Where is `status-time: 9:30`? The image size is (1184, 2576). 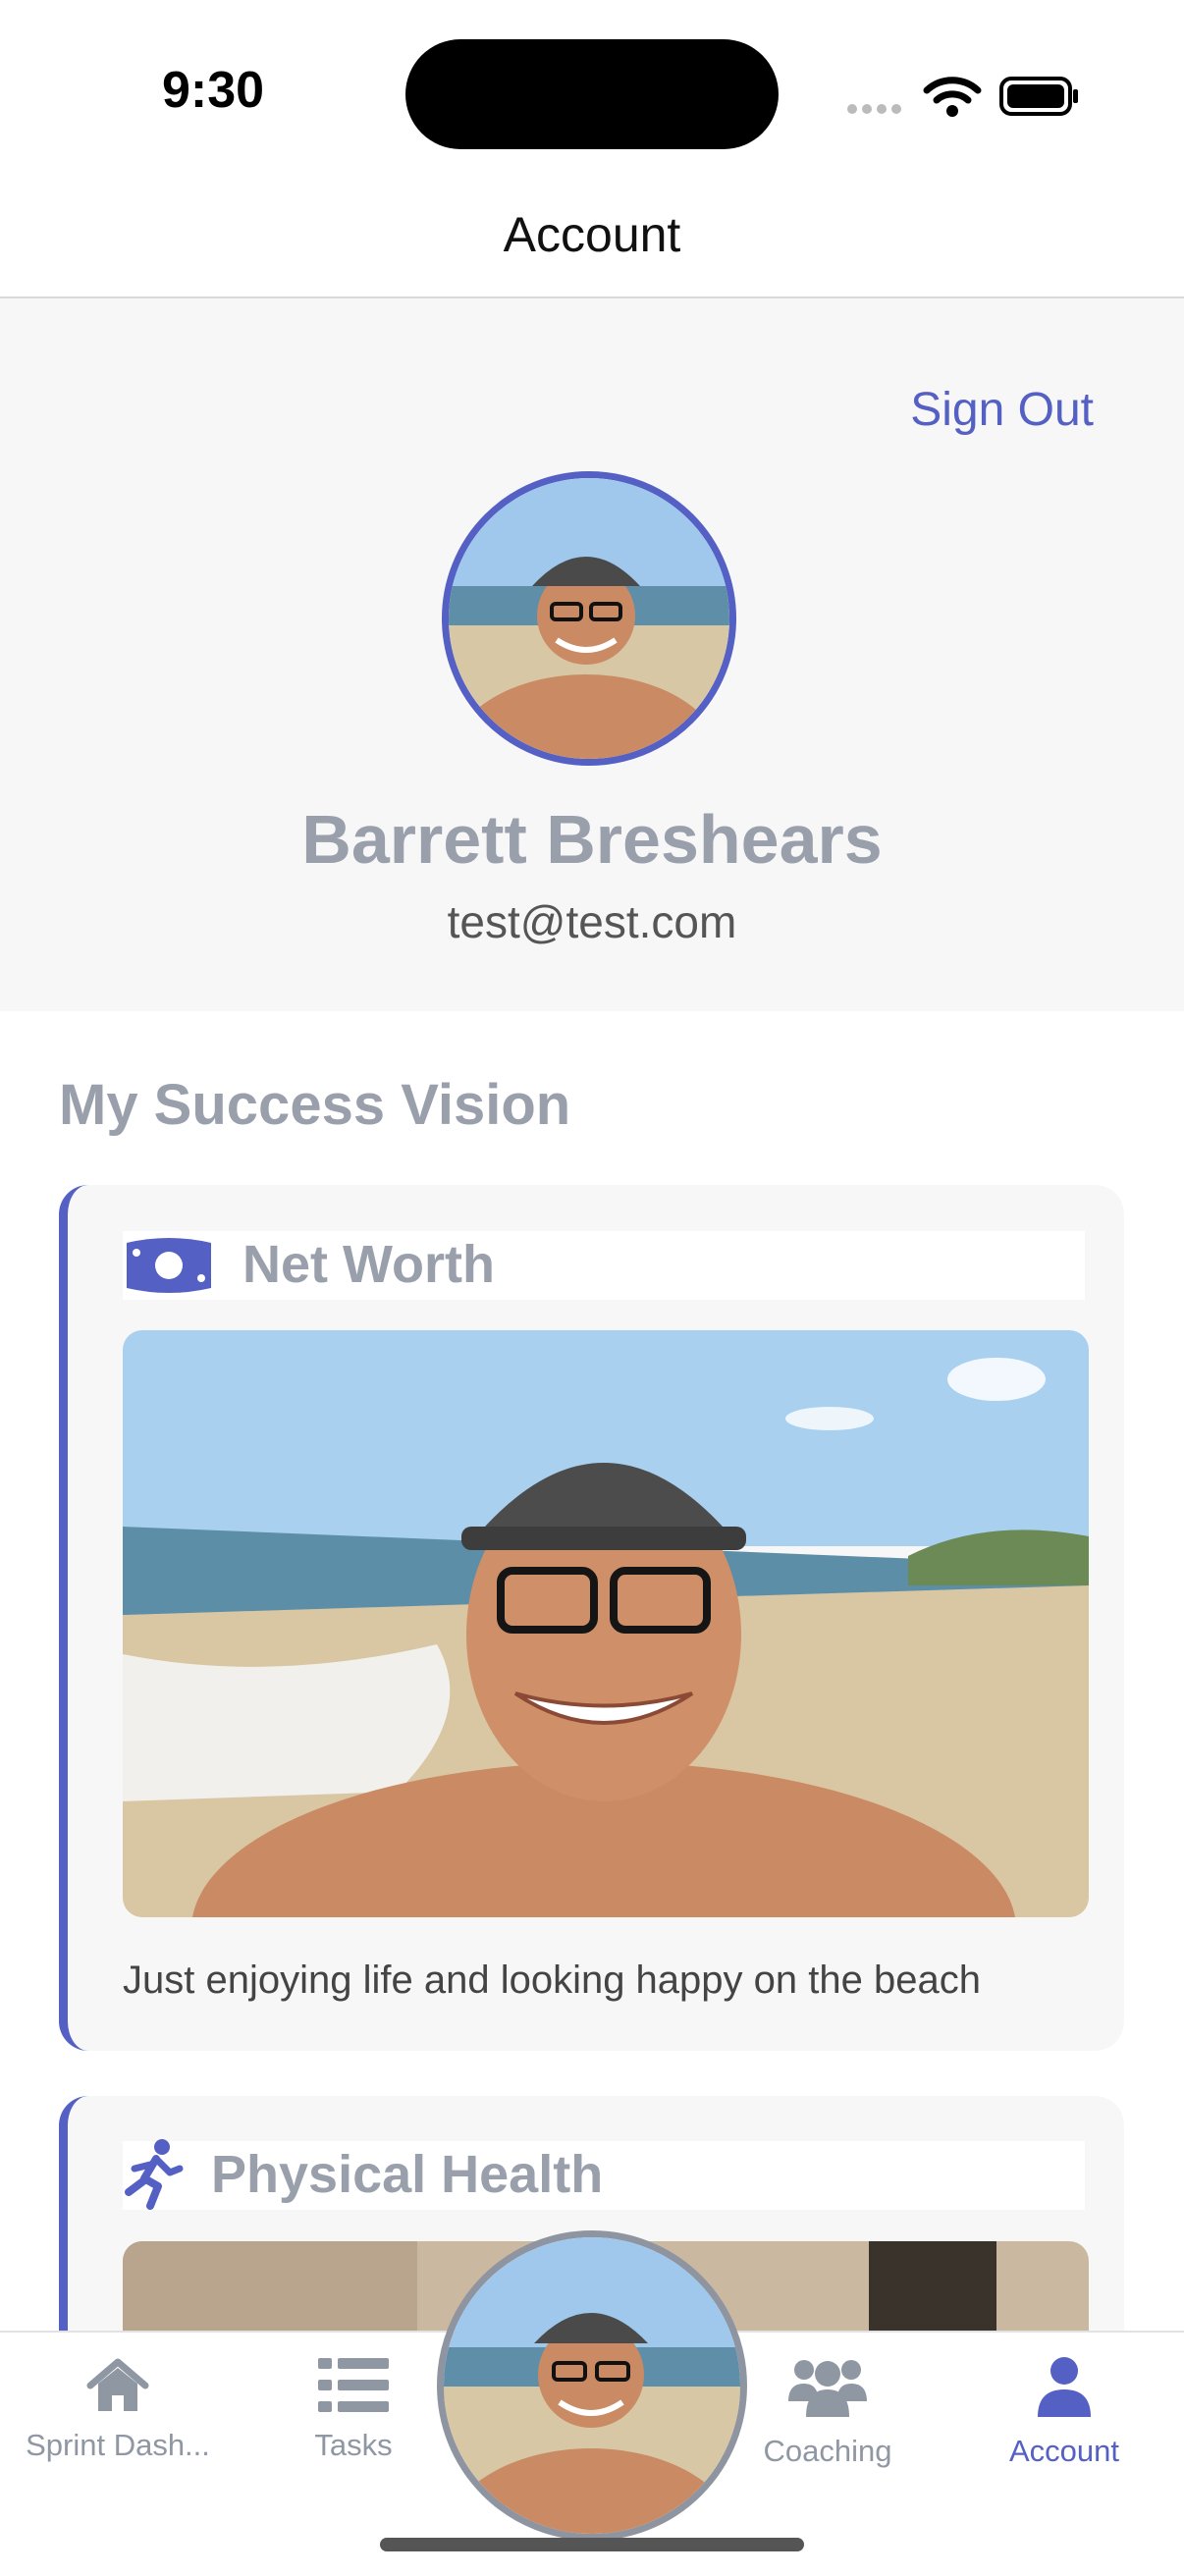 status-time: 9:30 is located at coordinates (214, 90).